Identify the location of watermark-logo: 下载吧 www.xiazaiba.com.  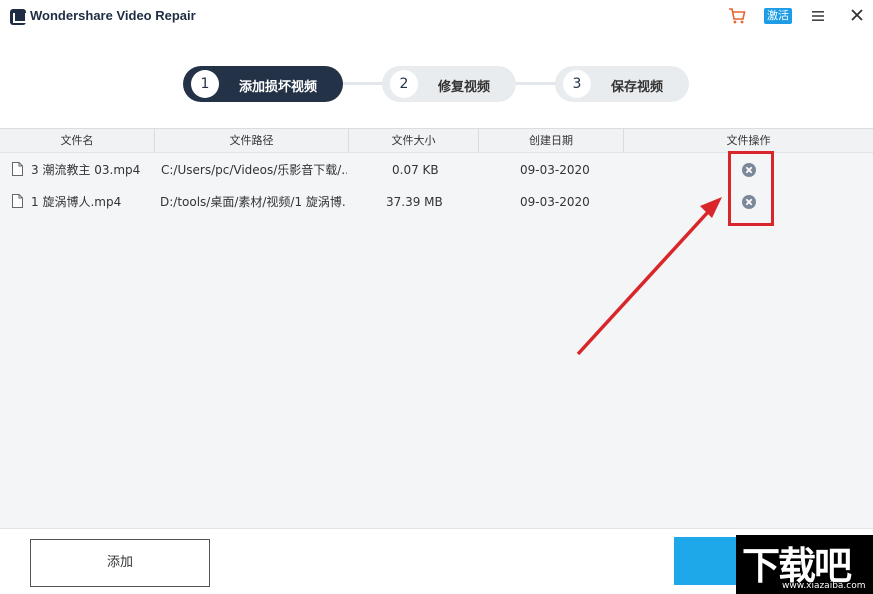
(804, 564).